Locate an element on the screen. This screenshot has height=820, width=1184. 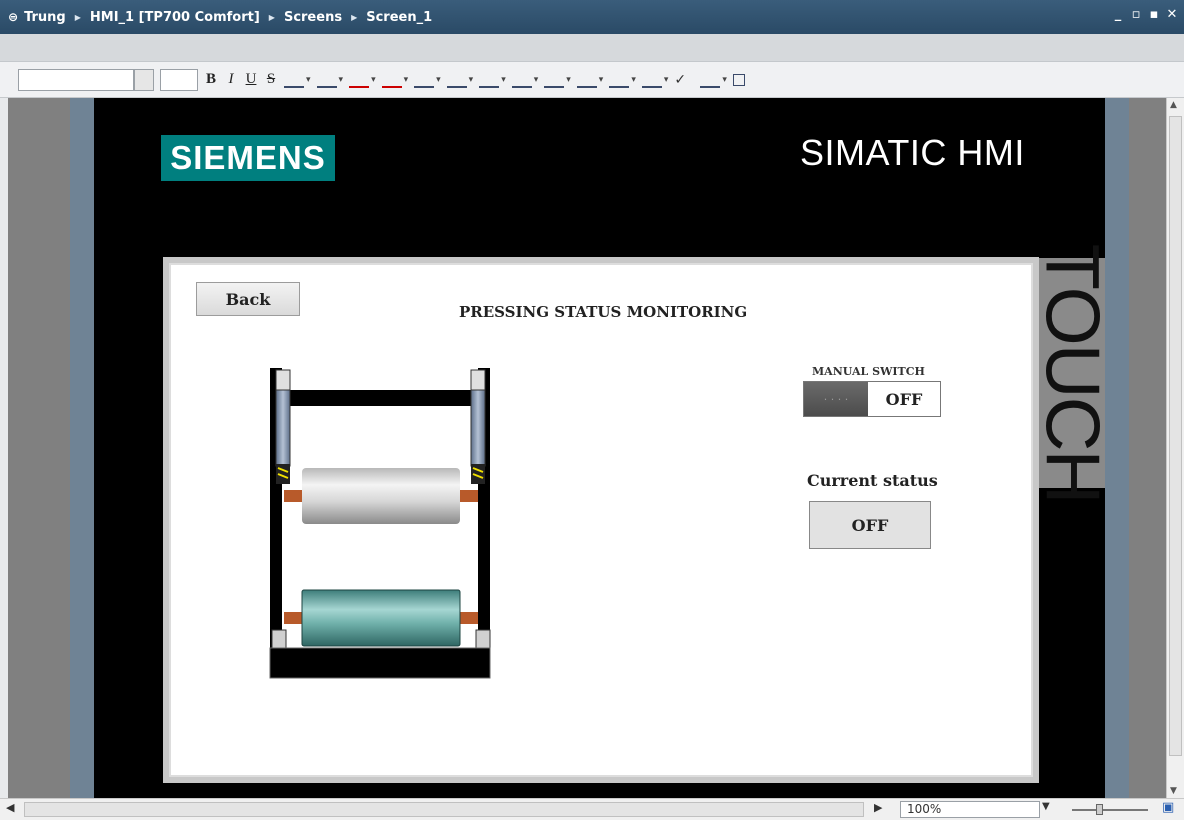
manual-switch: · · · · OFF is located at coordinates (872, 399).